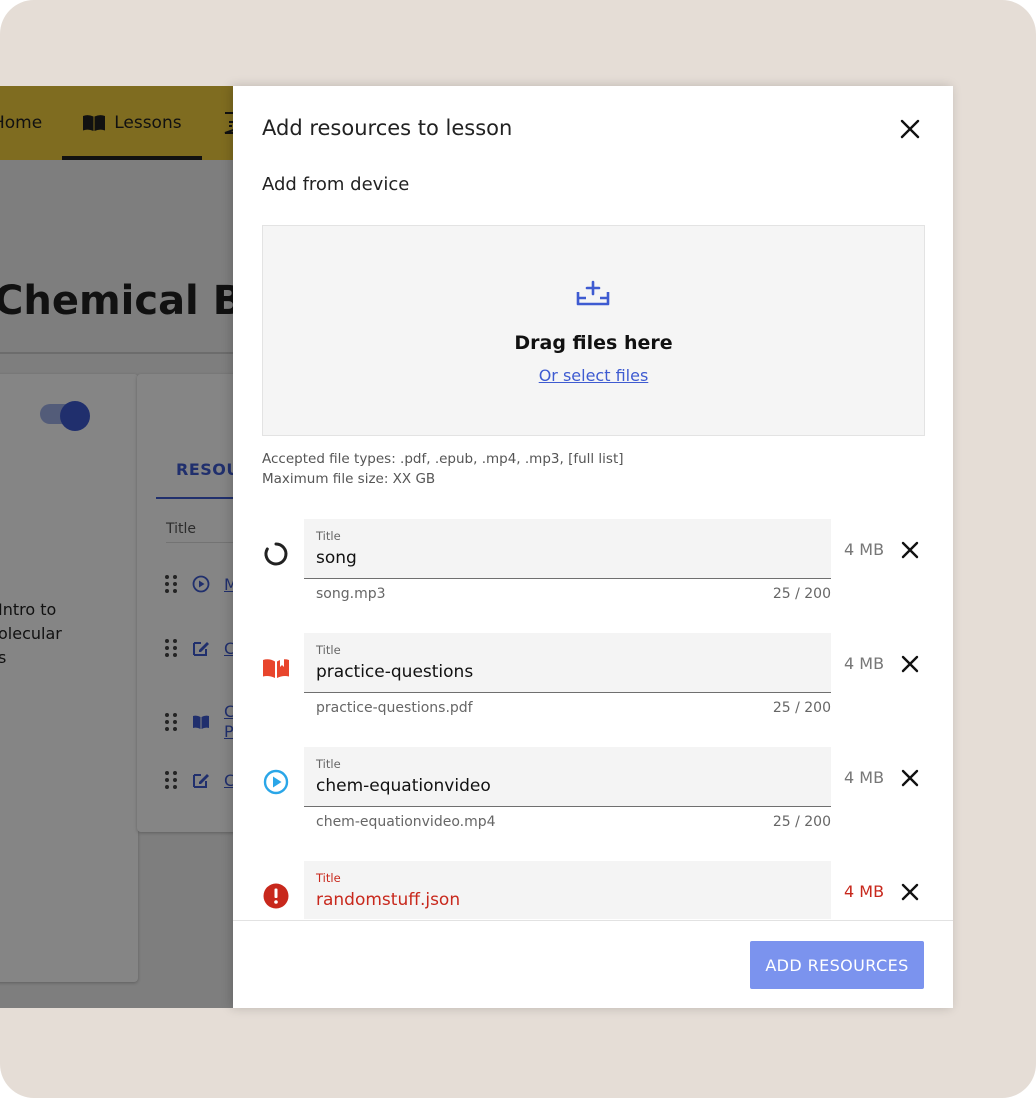 The height and width of the screenshot is (1098, 1036). What do you see at coordinates (593, 343) in the screenshot?
I see `drag-files-label: Drag files here` at bounding box center [593, 343].